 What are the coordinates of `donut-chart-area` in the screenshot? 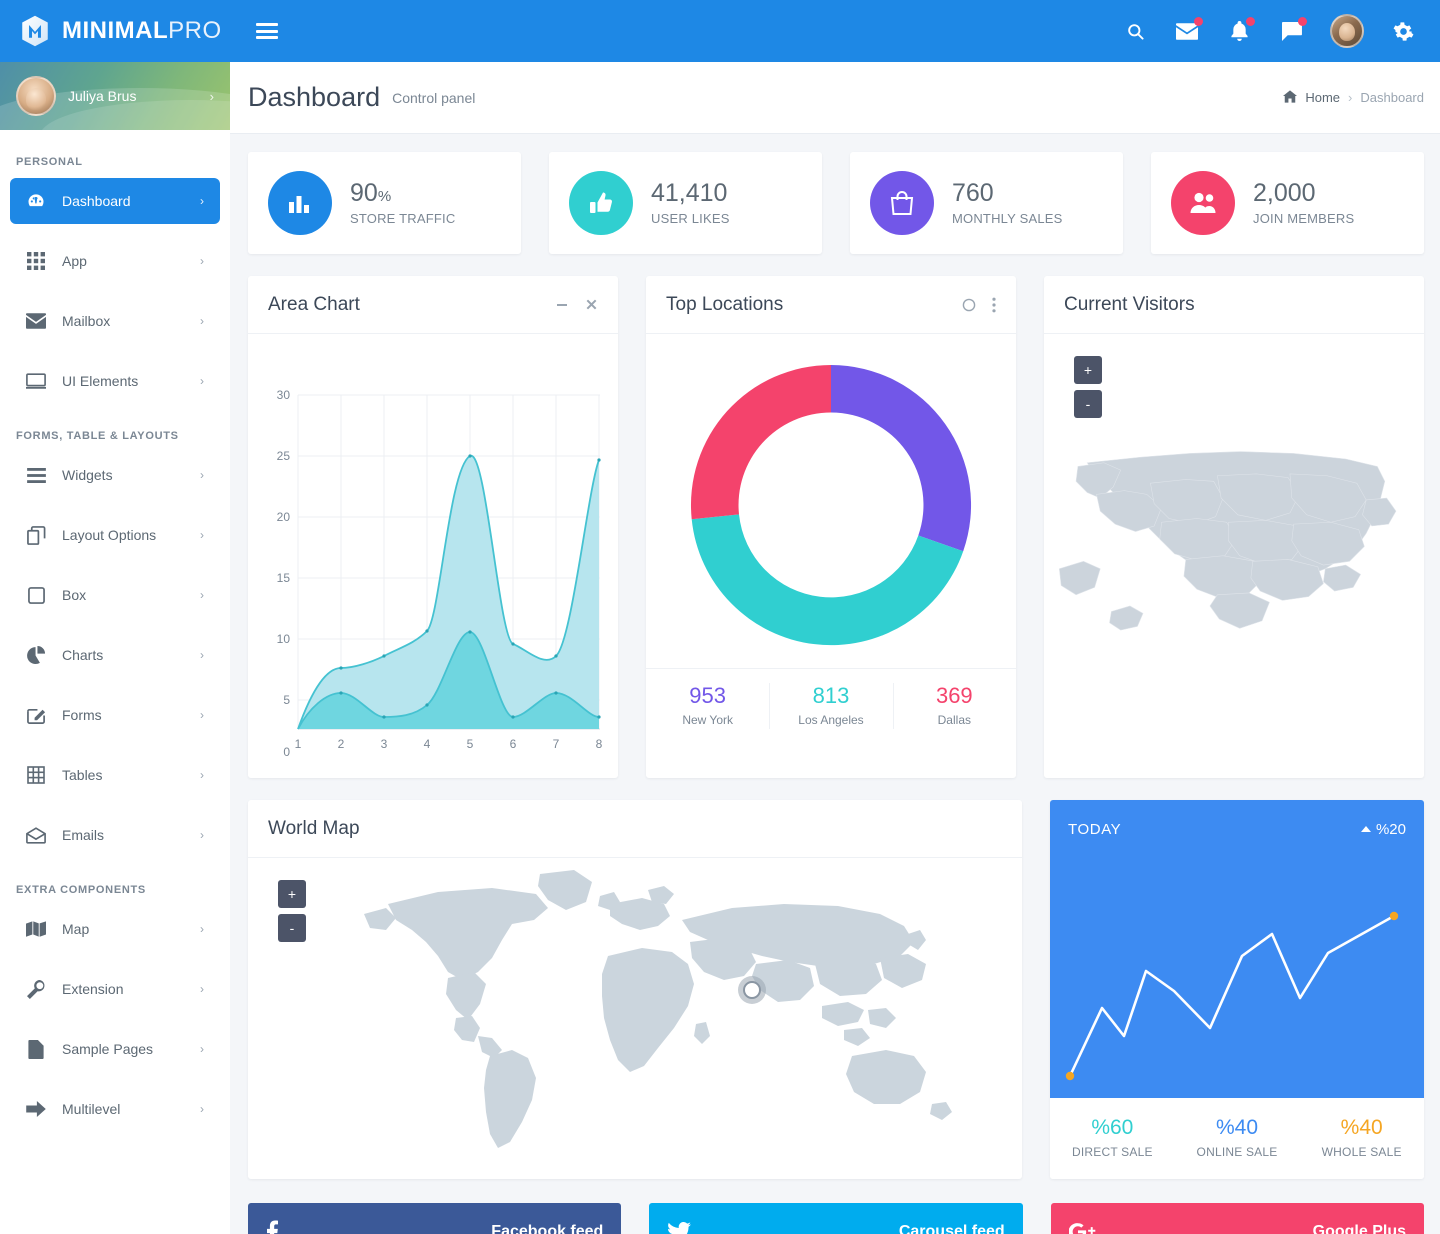 It's located at (831, 497).